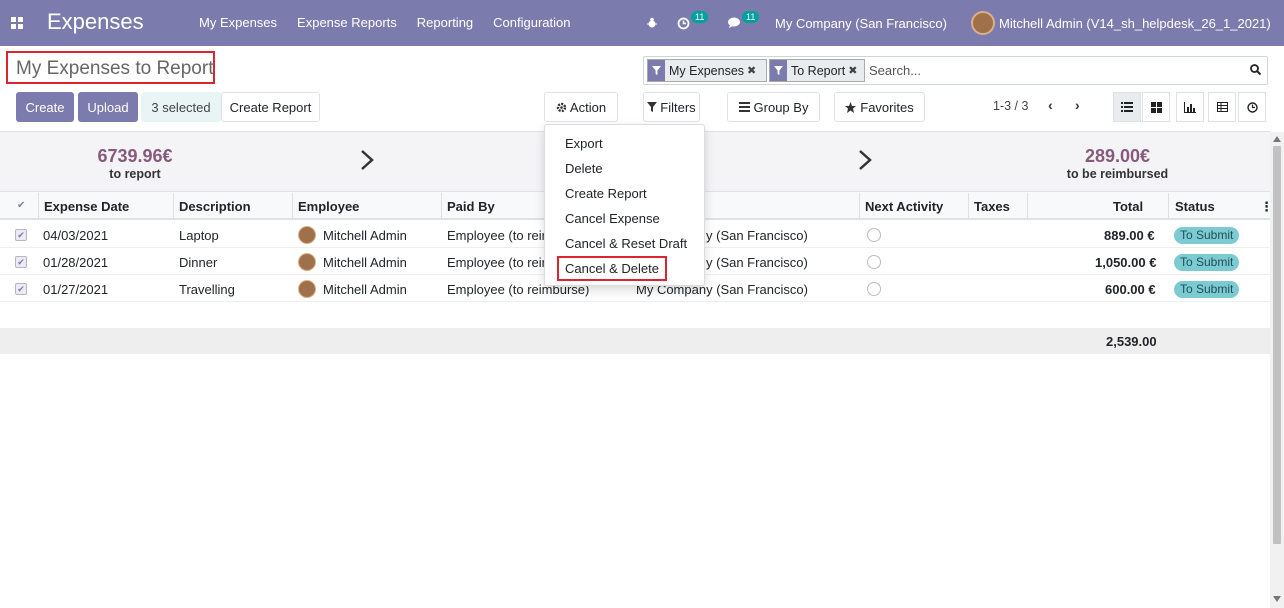 The image size is (1284, 608). I want to click on pager-previous-icon: ‹, so click(1050, 105).